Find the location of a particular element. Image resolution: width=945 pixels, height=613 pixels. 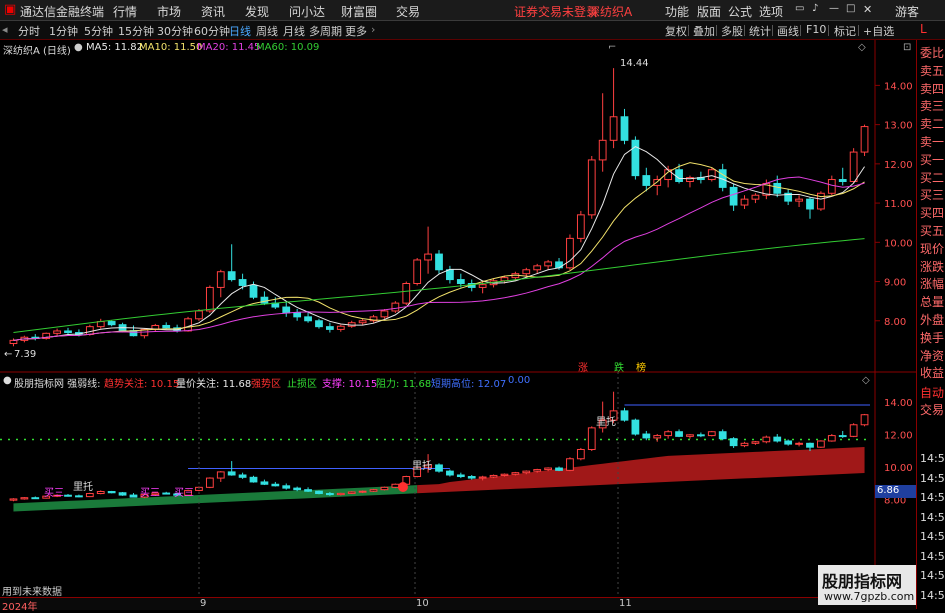

tab-multi-period: 多周期 is located at coordinates (325, 31).